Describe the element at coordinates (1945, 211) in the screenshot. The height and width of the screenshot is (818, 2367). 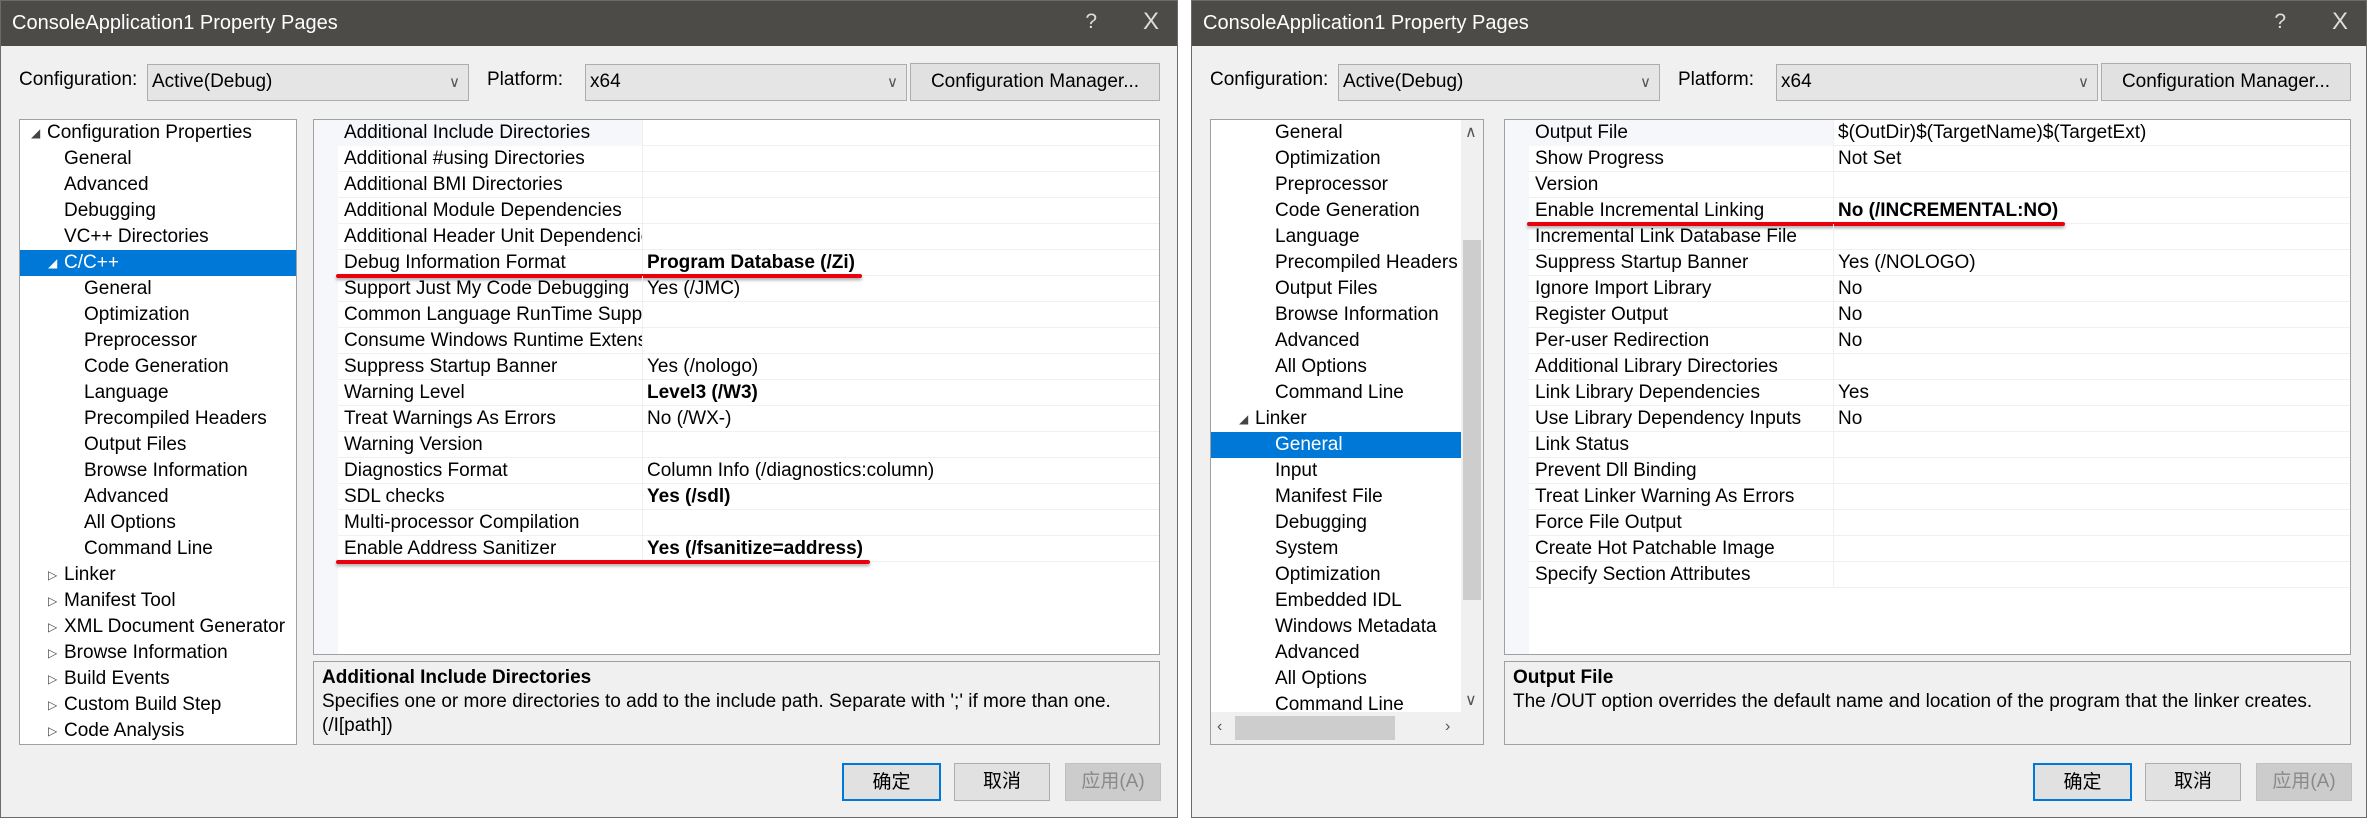
I see `property-value: No (/INCREMENTAL:NO)` at that location.